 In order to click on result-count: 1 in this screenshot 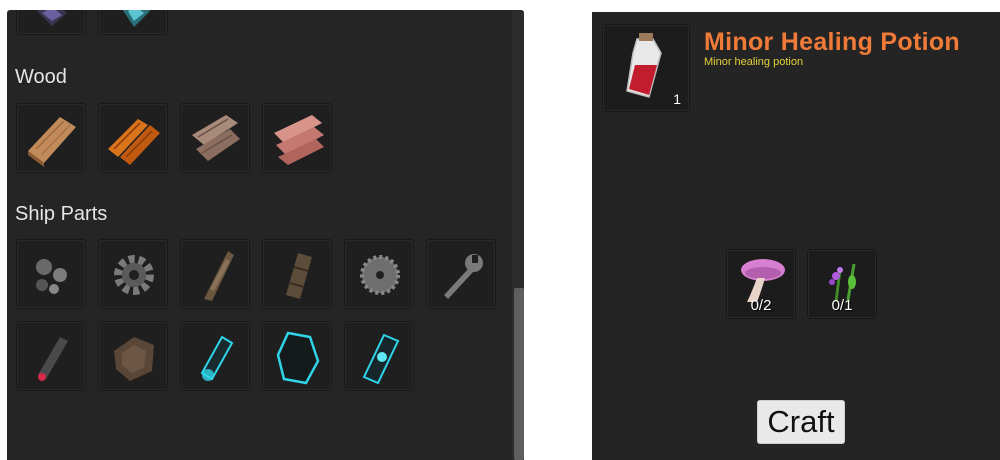, I will do `click(677, 99)`.